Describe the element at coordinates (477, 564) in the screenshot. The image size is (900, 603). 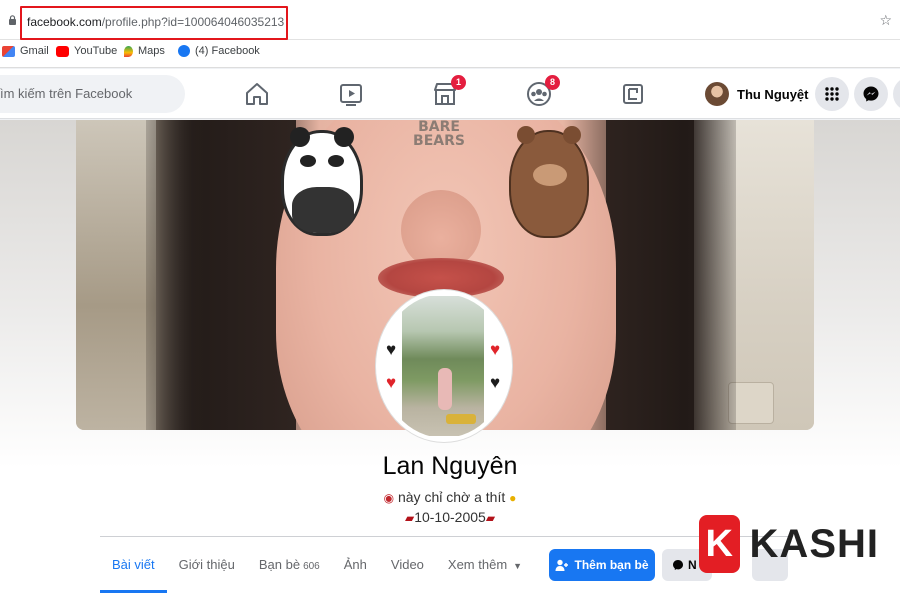
I see `tab-label: Xem thêm` at that location.